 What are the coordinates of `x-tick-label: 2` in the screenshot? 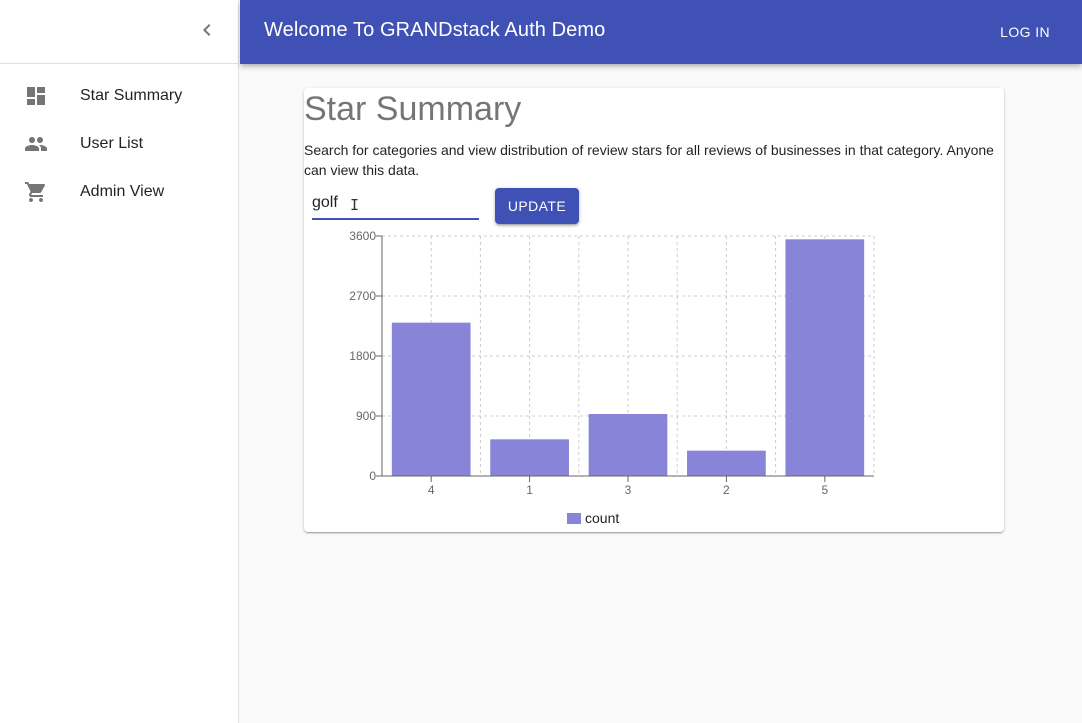 It's located at (726, 490).